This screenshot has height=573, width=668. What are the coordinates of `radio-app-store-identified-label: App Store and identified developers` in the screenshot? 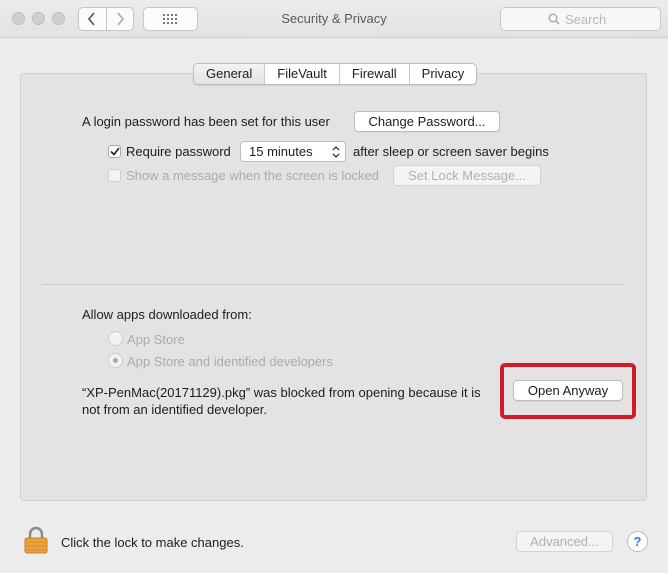 It's located at (230, 361).